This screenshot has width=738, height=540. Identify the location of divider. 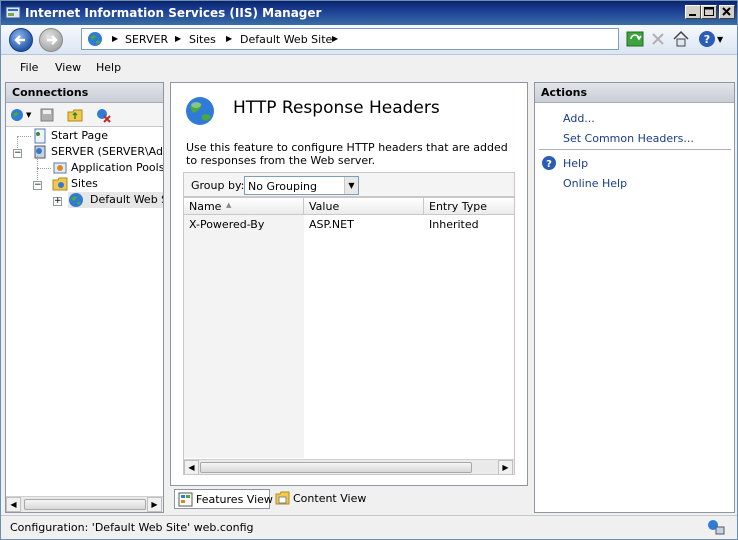
(635, 149).